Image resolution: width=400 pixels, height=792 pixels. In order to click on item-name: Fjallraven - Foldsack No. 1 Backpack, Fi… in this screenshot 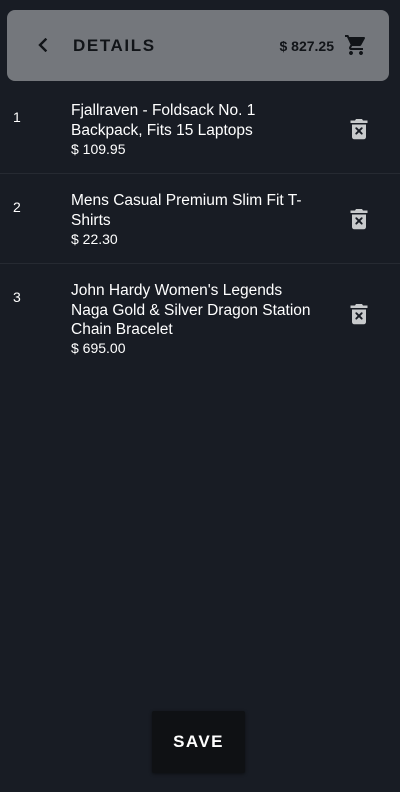, I will do `click(163, 120)`.